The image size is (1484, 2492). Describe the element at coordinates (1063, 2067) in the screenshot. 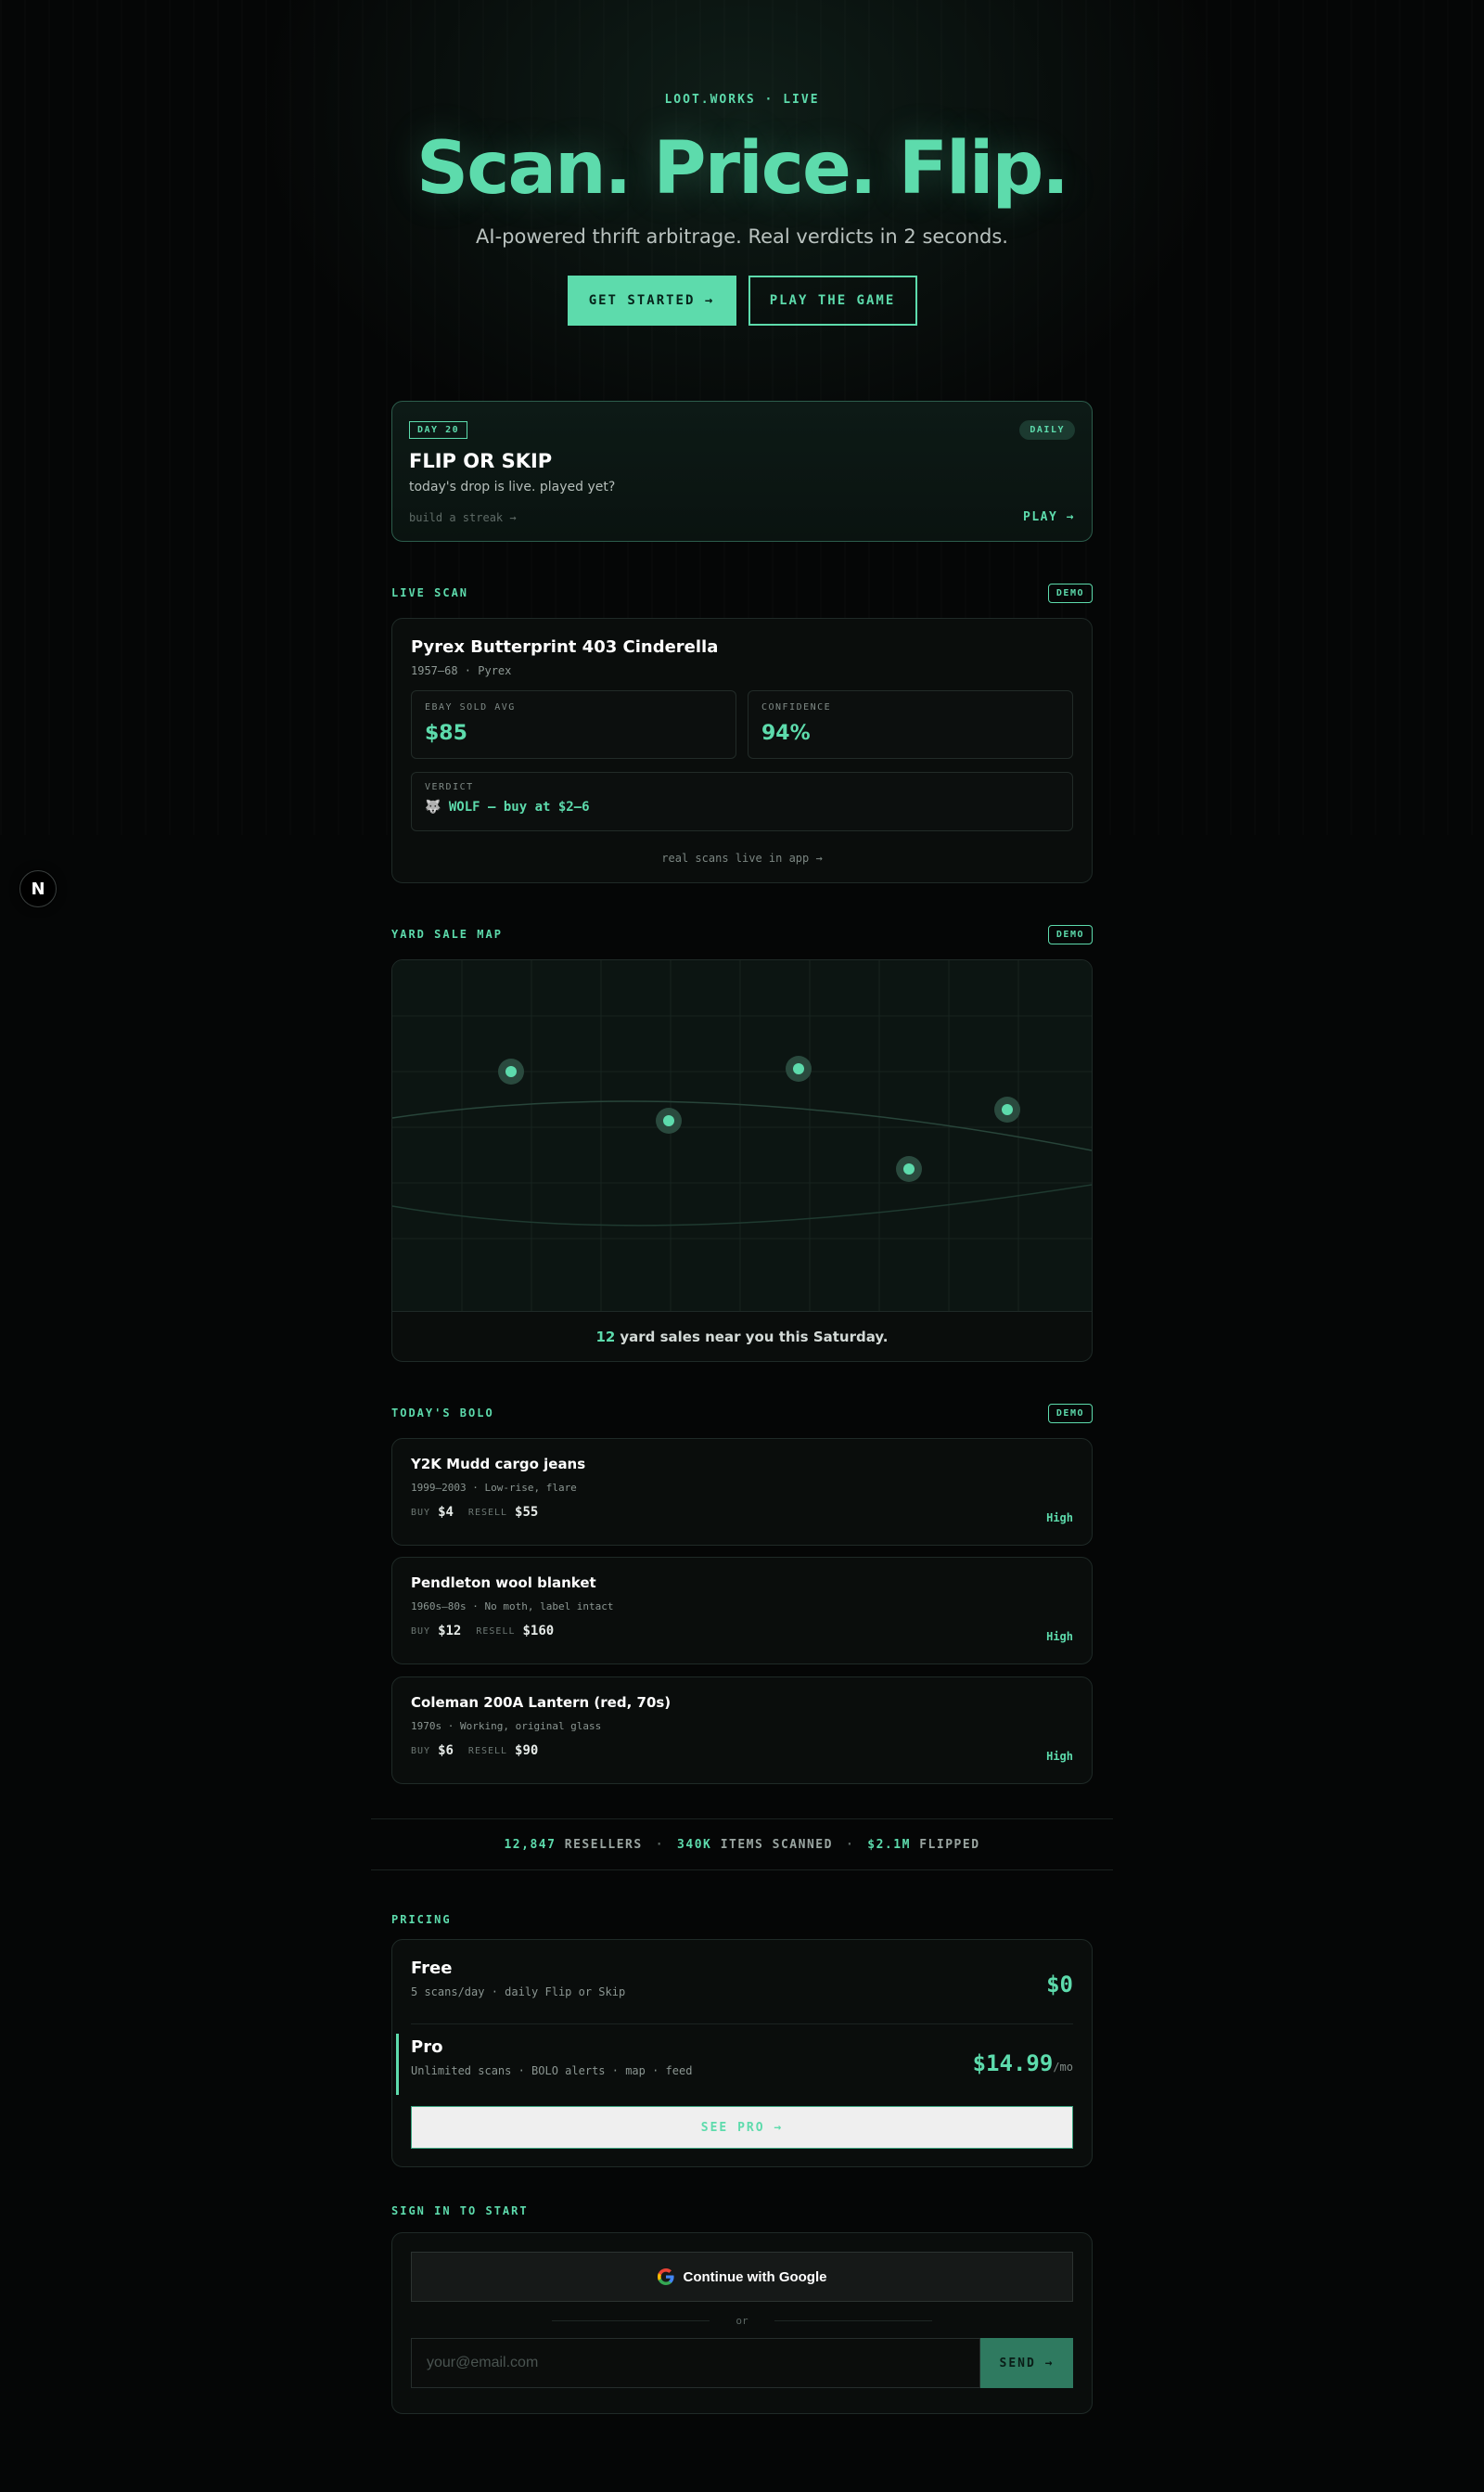

I see `plan-price-period: /mo` at that location.